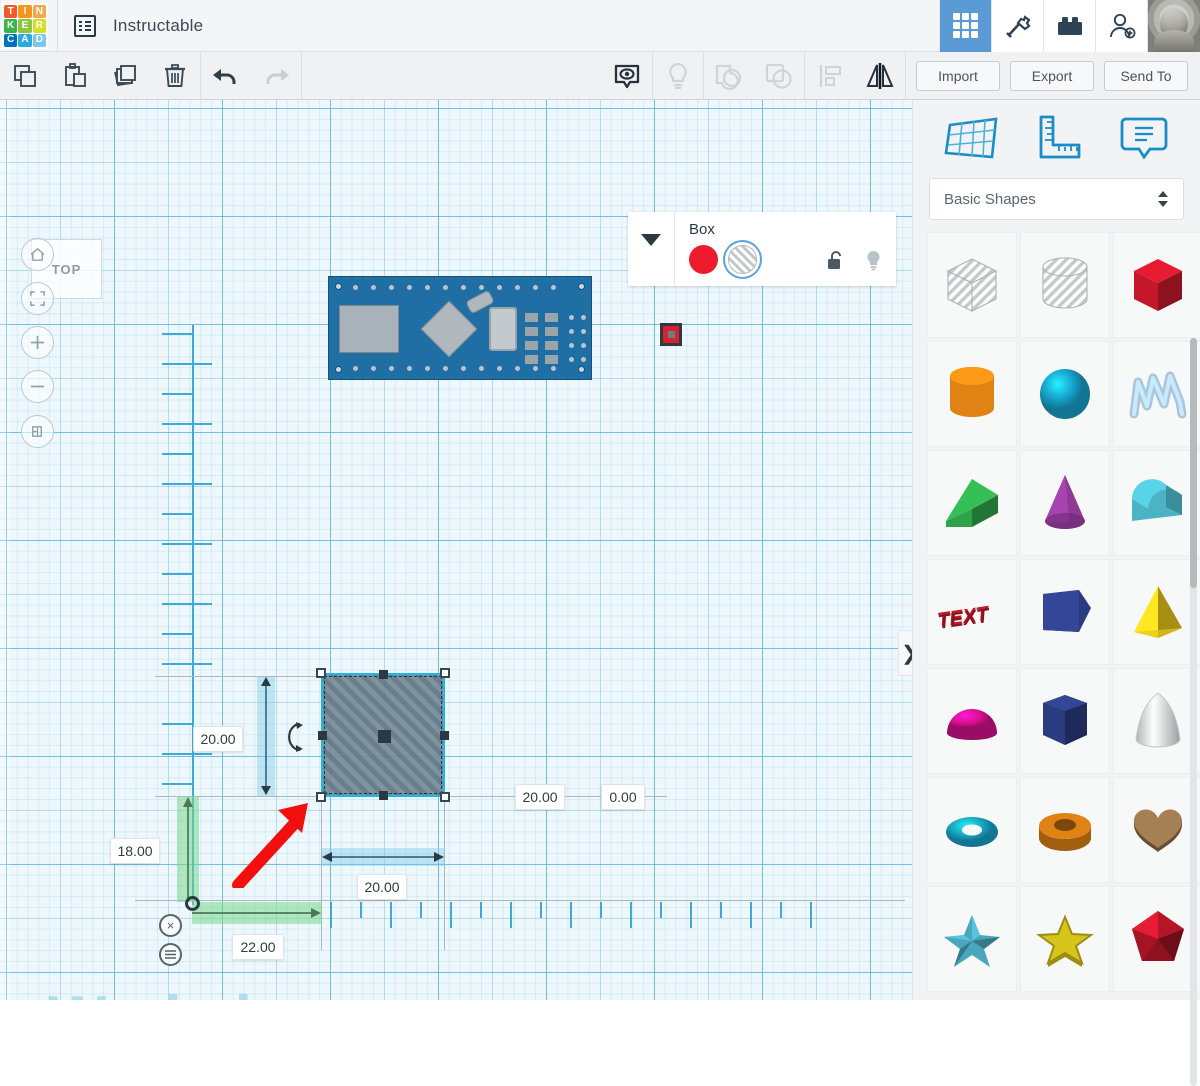 The width and height of the screenshot is (1200, 1086). What do you see at coordinates (1121, 26) in the screenshot?
I see `add-user-icon` at bounding box center [1121, 26].